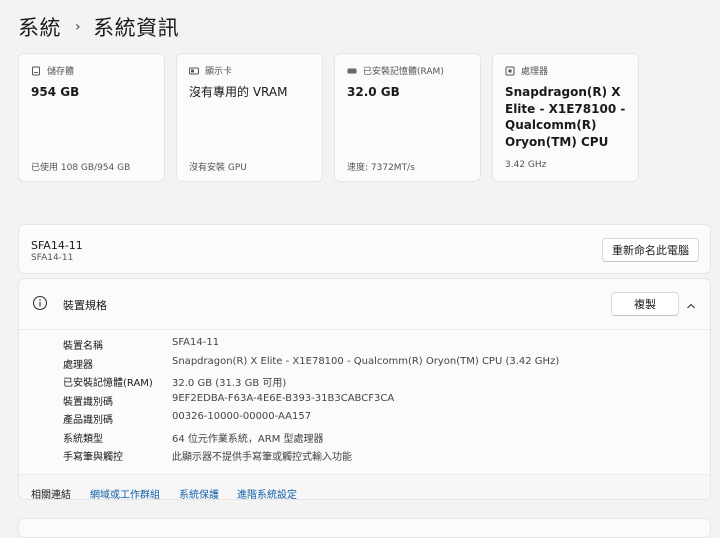 The width and height of the screenshot is (720, 538). I want to click on spec-value: 00326-10000-00000-AA157, so click(242, 416).